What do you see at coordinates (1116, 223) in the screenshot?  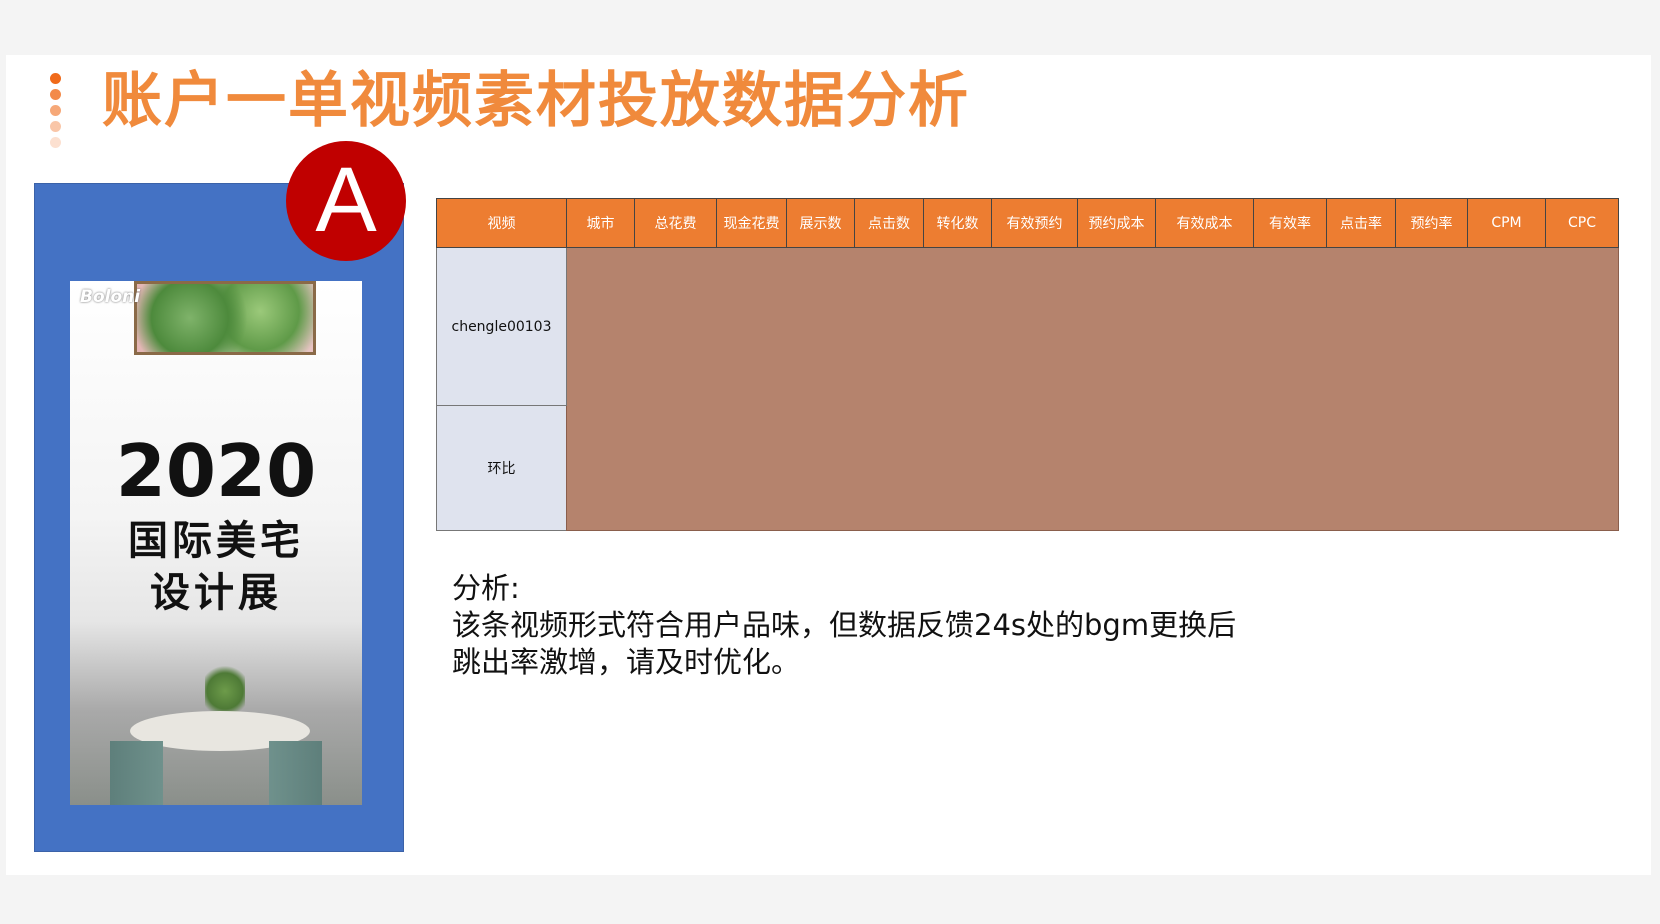 I see `col-header: 预约成本` at bounding box center [1116, 223].